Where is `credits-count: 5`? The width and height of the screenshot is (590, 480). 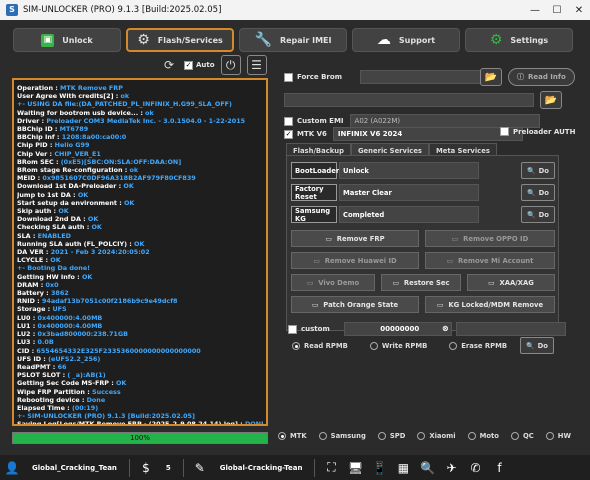
credits-count: 5 is located at coordinates (168, 467).